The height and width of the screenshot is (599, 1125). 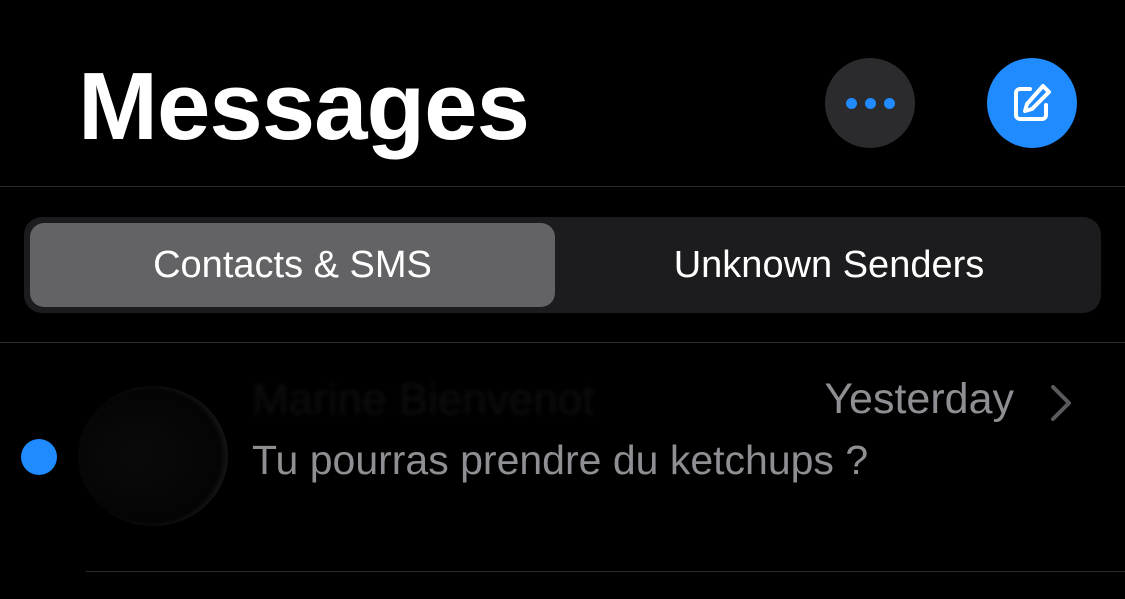 What do you see at coordinates (829, 265) in the screenshot?
I see `tab-unknown-senders: Unknown Senders` at bounding box center [829, 265].